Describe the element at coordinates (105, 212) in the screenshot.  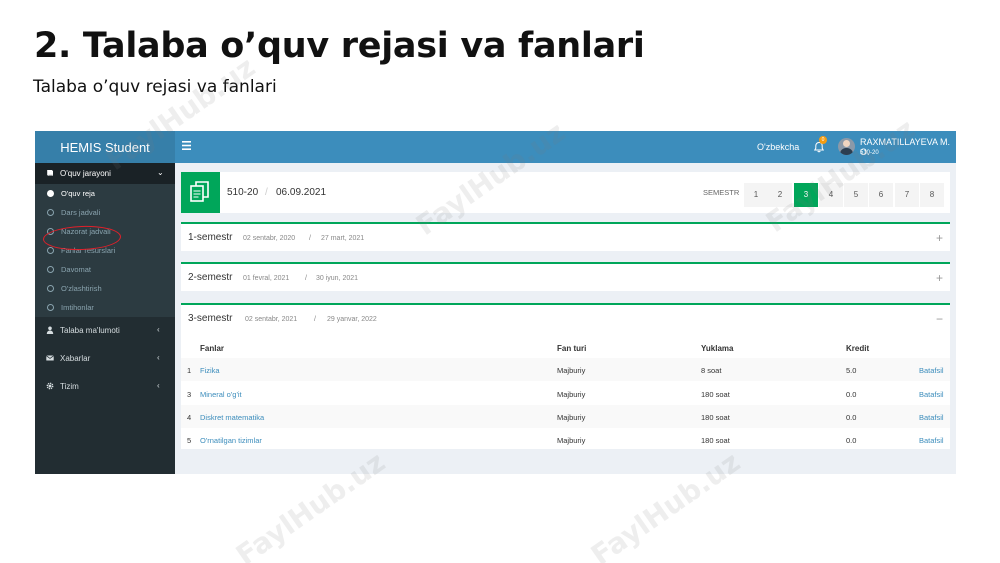
I see `sidebar-item-dars-jadvali: Dars jadvali` at that location.